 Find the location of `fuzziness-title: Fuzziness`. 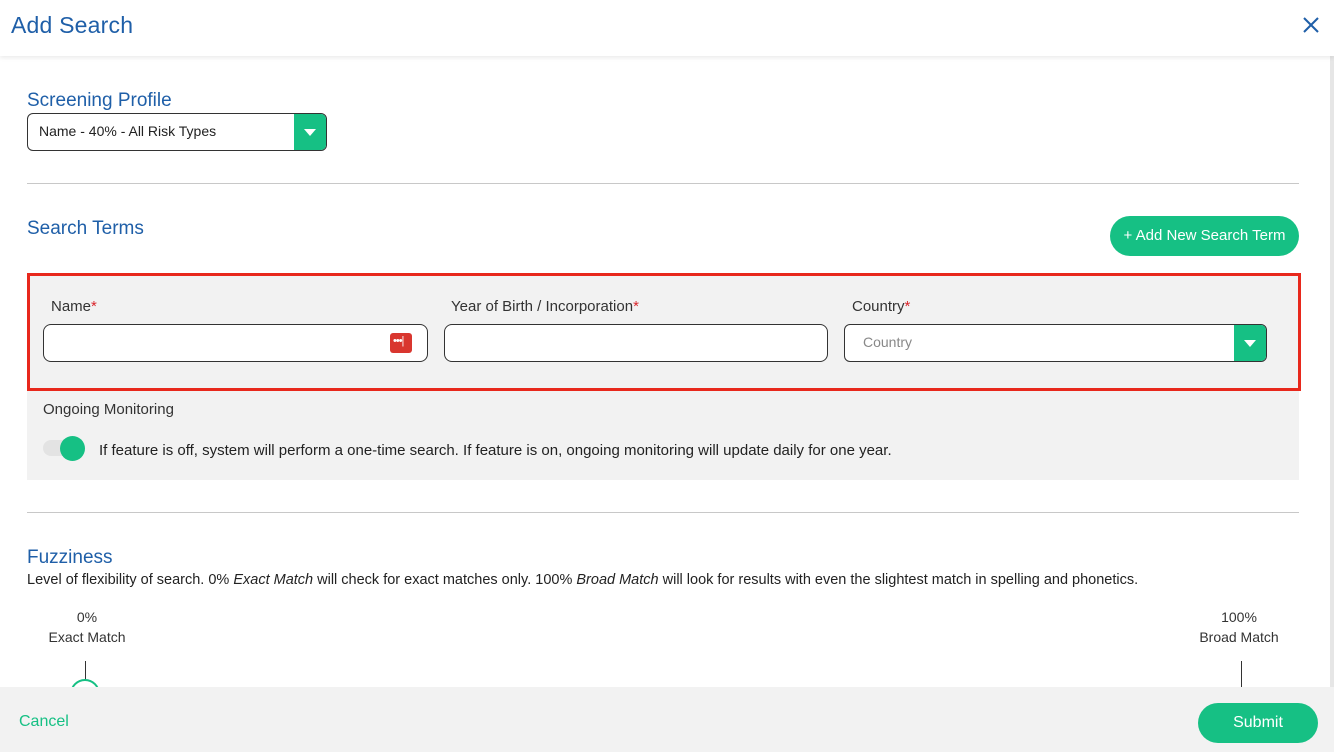

fuzziness-title: Fuzziness is located at coordinates (70, 557).